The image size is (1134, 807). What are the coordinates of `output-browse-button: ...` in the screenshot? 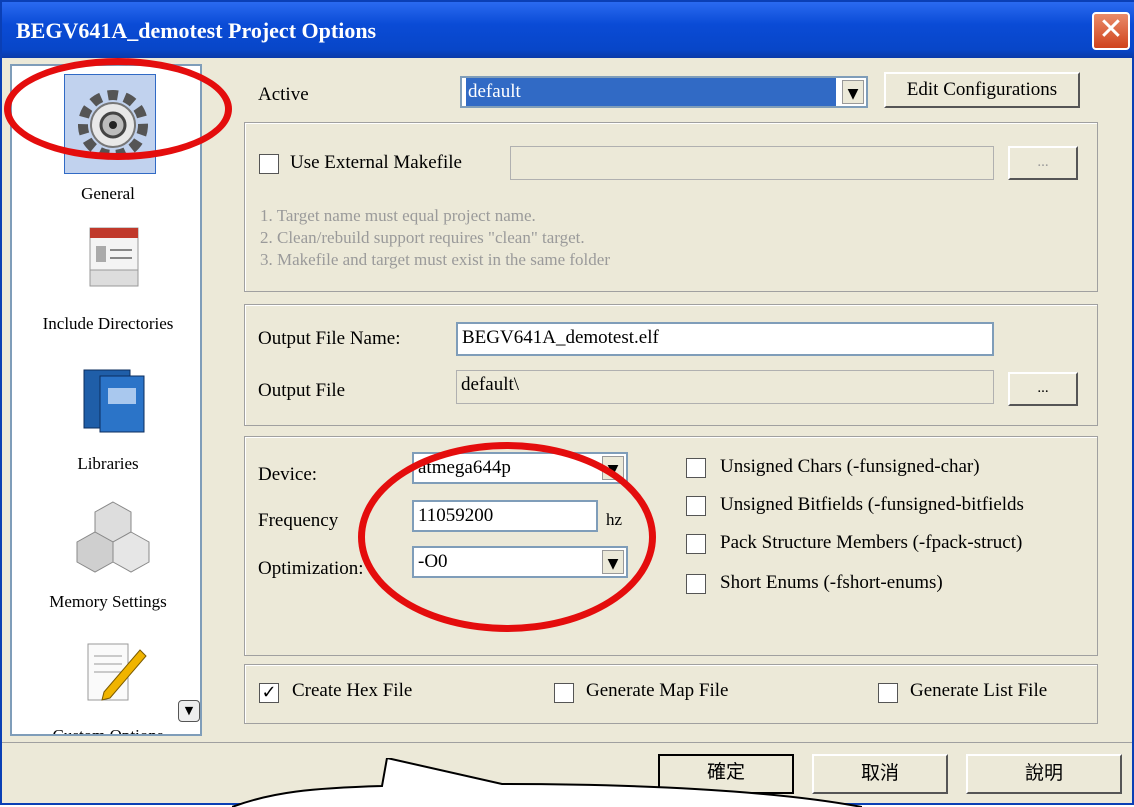 It's located at (1043, 389).